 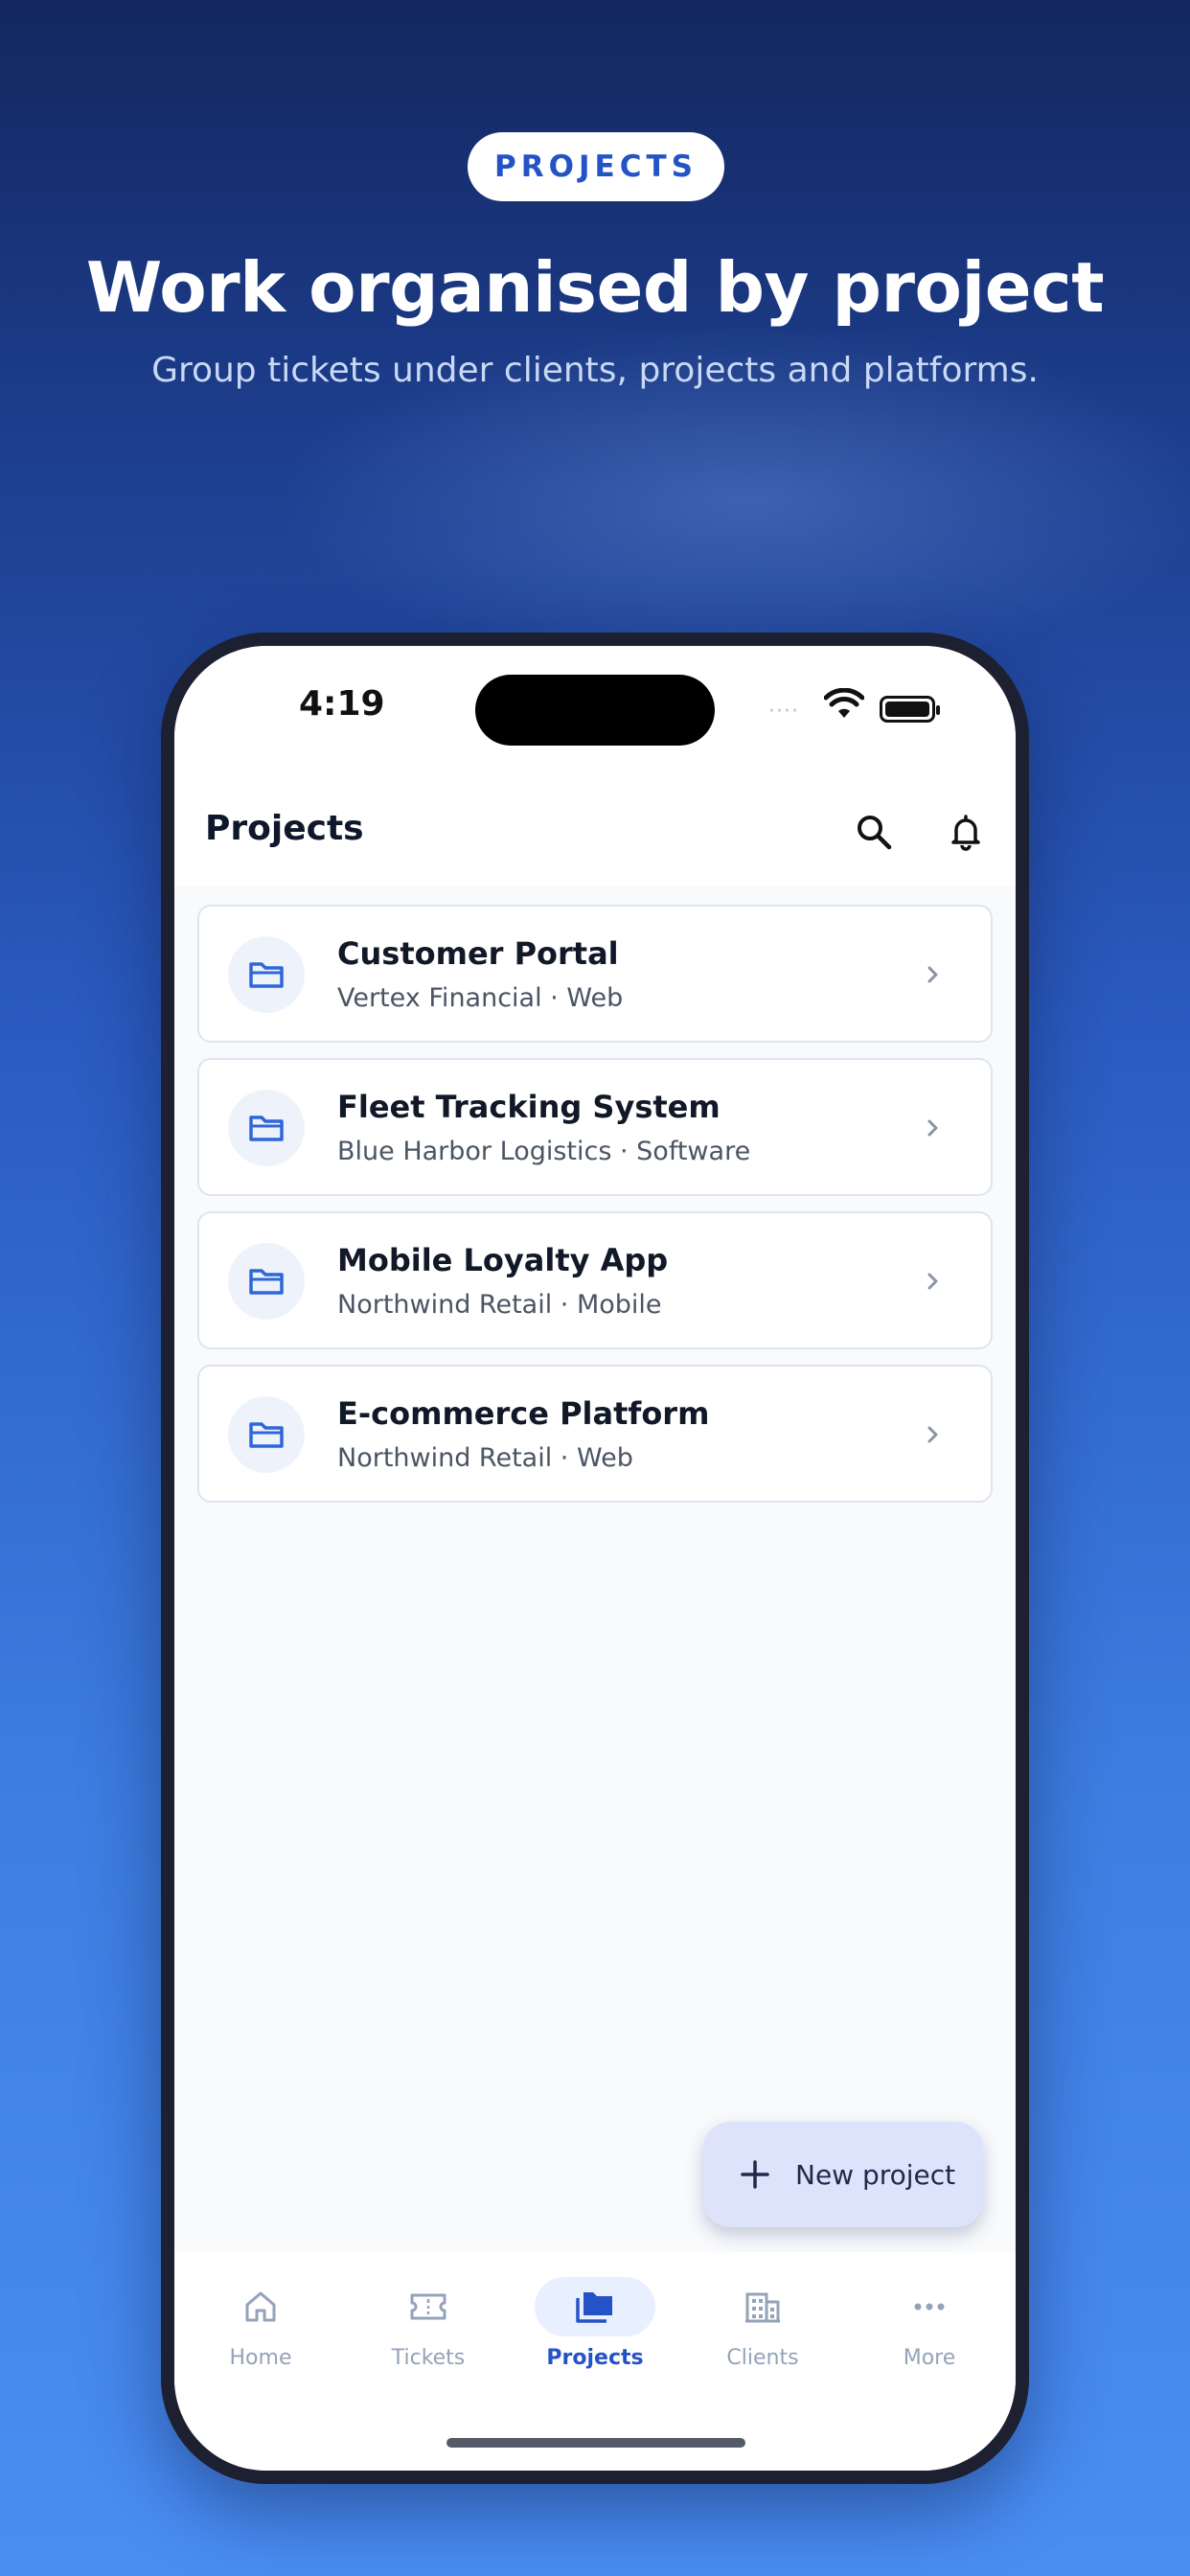 What do you see at coordinates (763, 2307) in the screenshot?
I see `building-icon` at bounding box center [763, 2307].